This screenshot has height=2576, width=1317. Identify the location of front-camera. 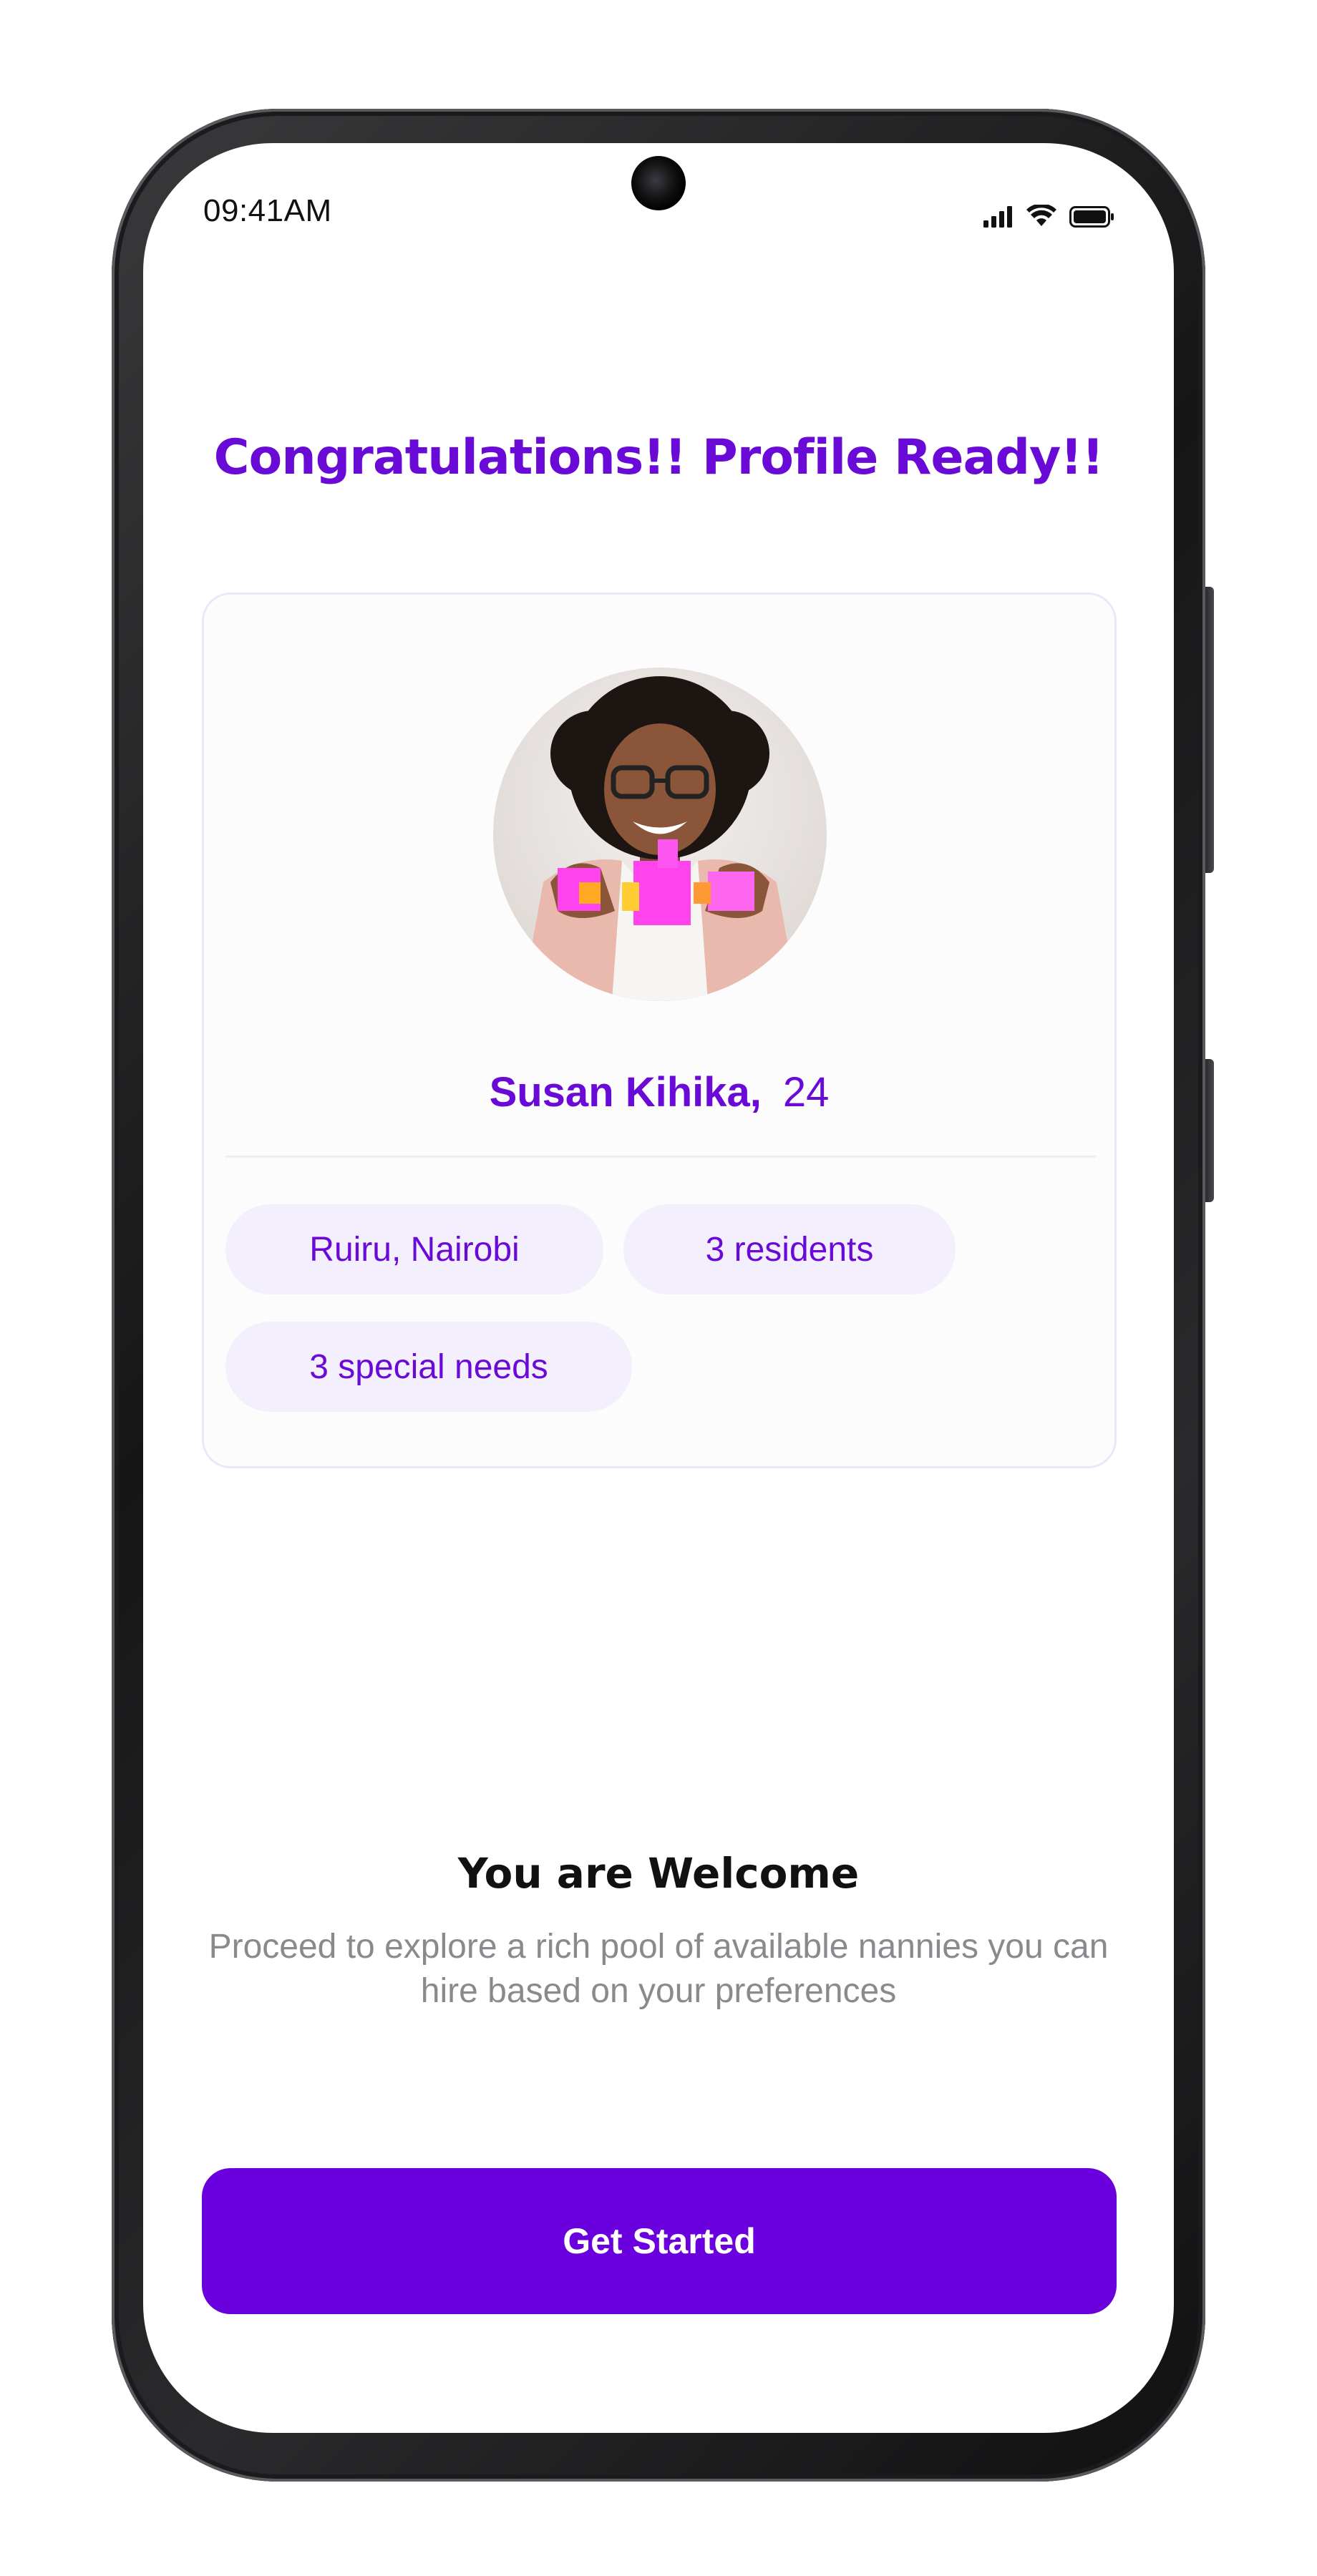
(658, 183).